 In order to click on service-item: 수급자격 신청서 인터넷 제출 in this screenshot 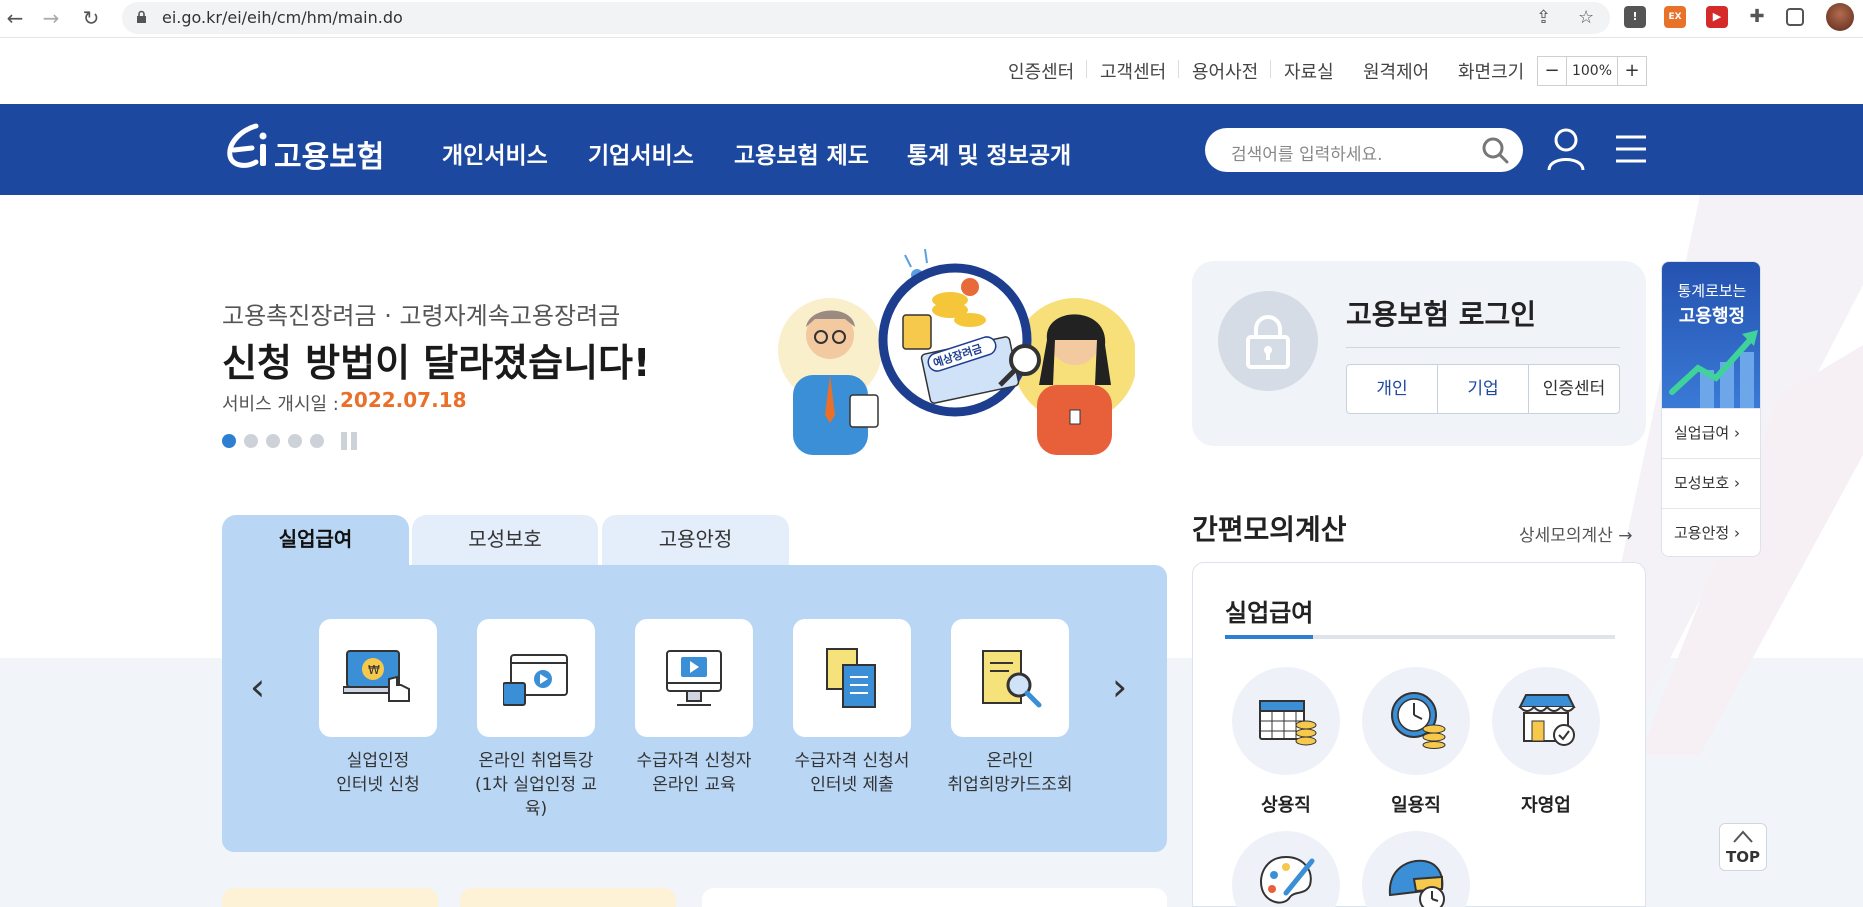, I will do `click(852, 708)`.